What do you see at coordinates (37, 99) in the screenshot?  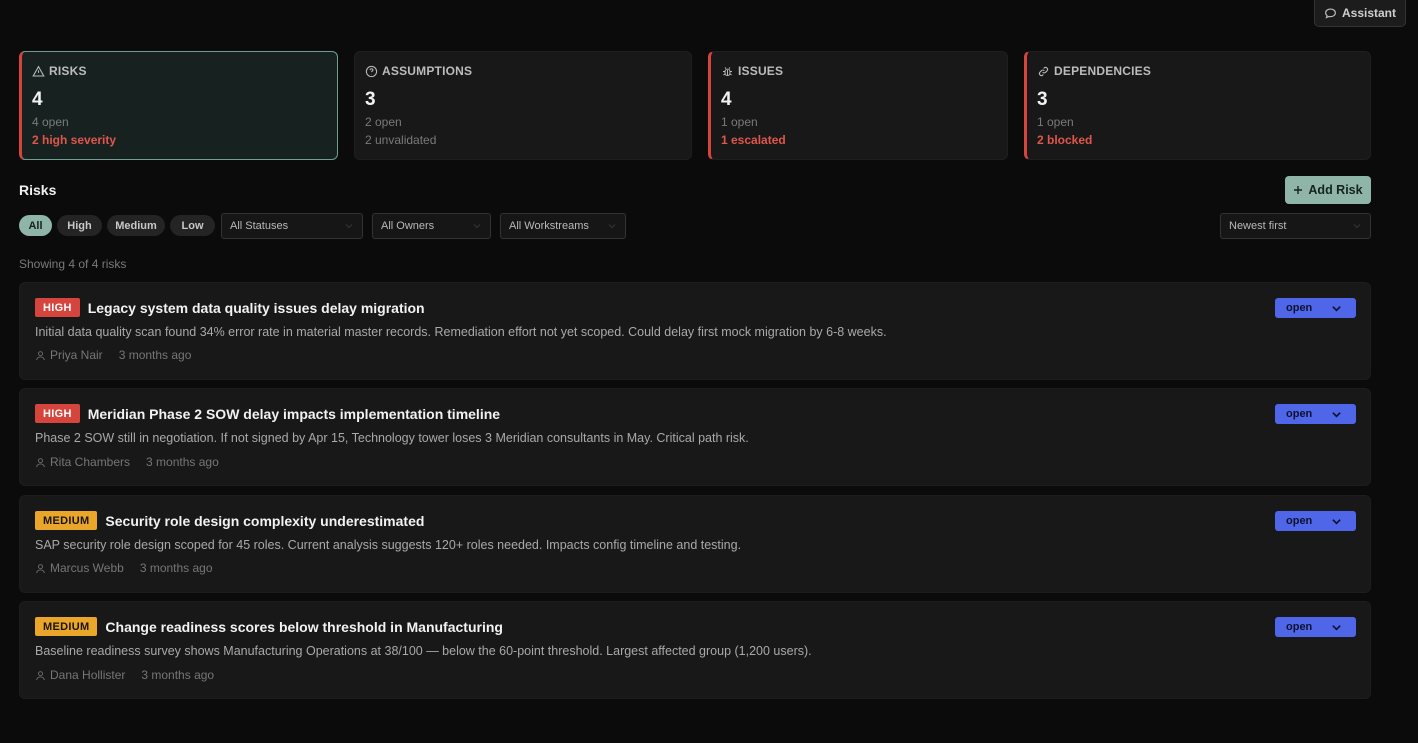 I see `risks-card-count: 4` at bounding box center [37, 99].